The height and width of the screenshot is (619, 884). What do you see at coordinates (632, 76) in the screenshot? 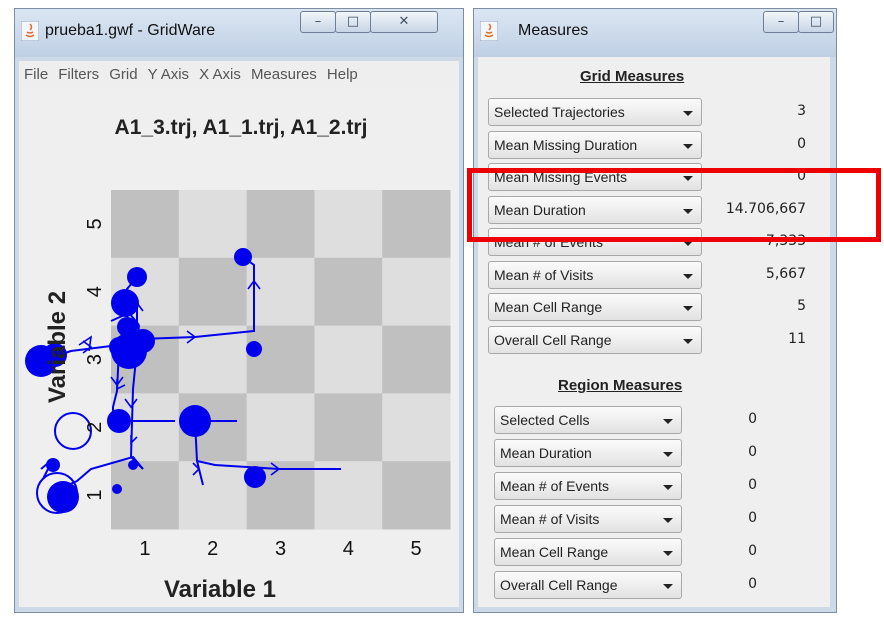
I see `grid-measures-header: Grid Measures` at bounding box center [632, 76].